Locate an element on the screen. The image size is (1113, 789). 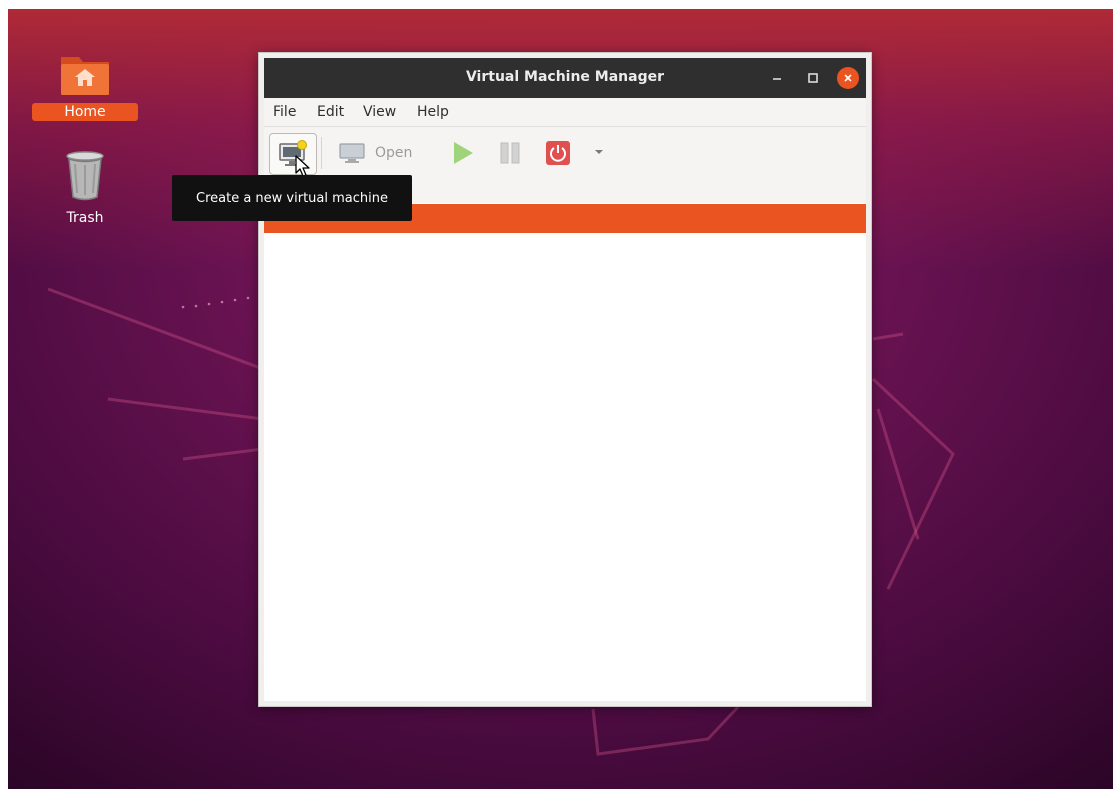
open-button: Open is located at coordinates (375, 153).